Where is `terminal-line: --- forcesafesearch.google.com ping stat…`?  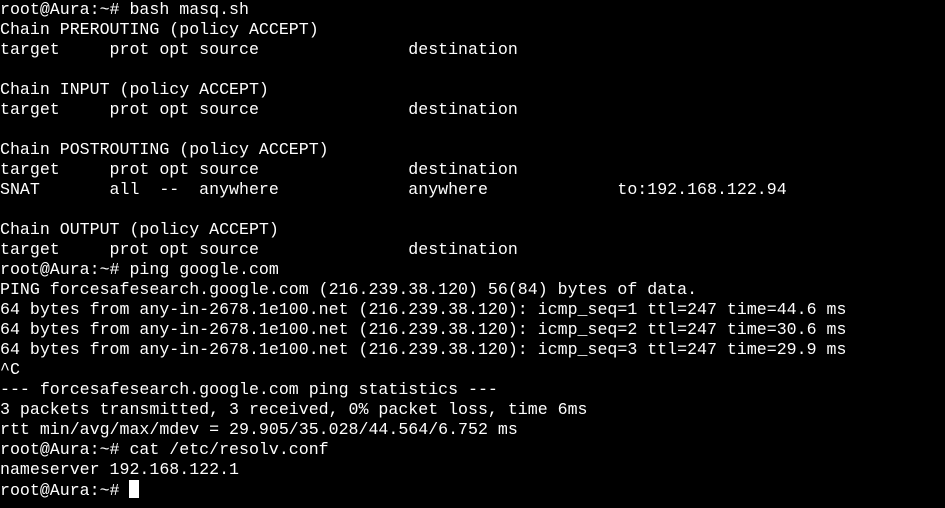 terminal-line: --- forcesafesearch.google.com ping stat… is located at coordinates (249, 389).